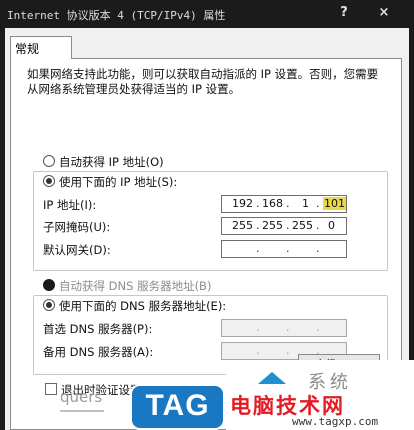  I want to click on help-button: ?, so click(344, 13).